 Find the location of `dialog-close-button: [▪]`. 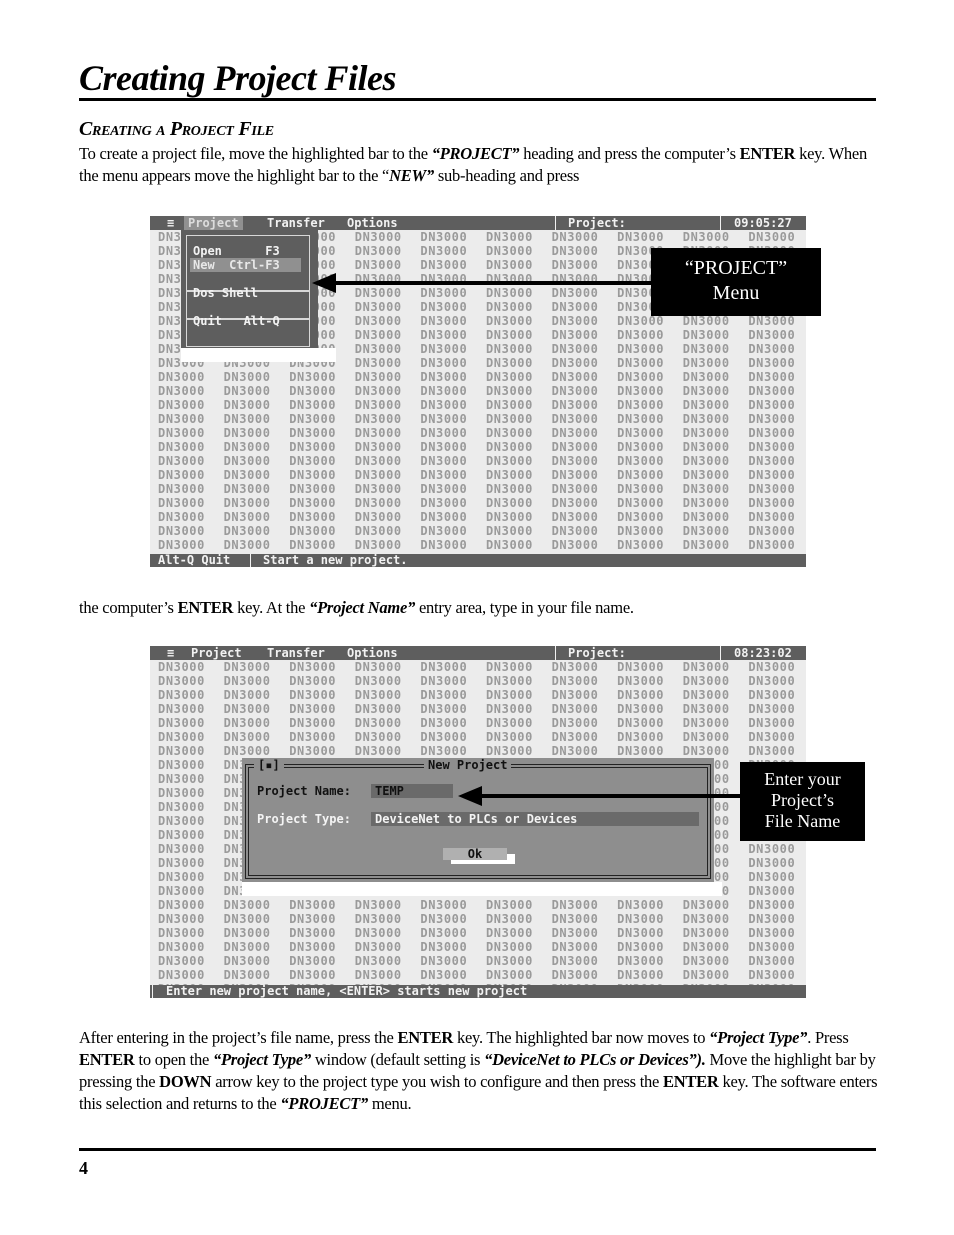

dialog-close-button: [▪] is located at coordinates (269, 765).